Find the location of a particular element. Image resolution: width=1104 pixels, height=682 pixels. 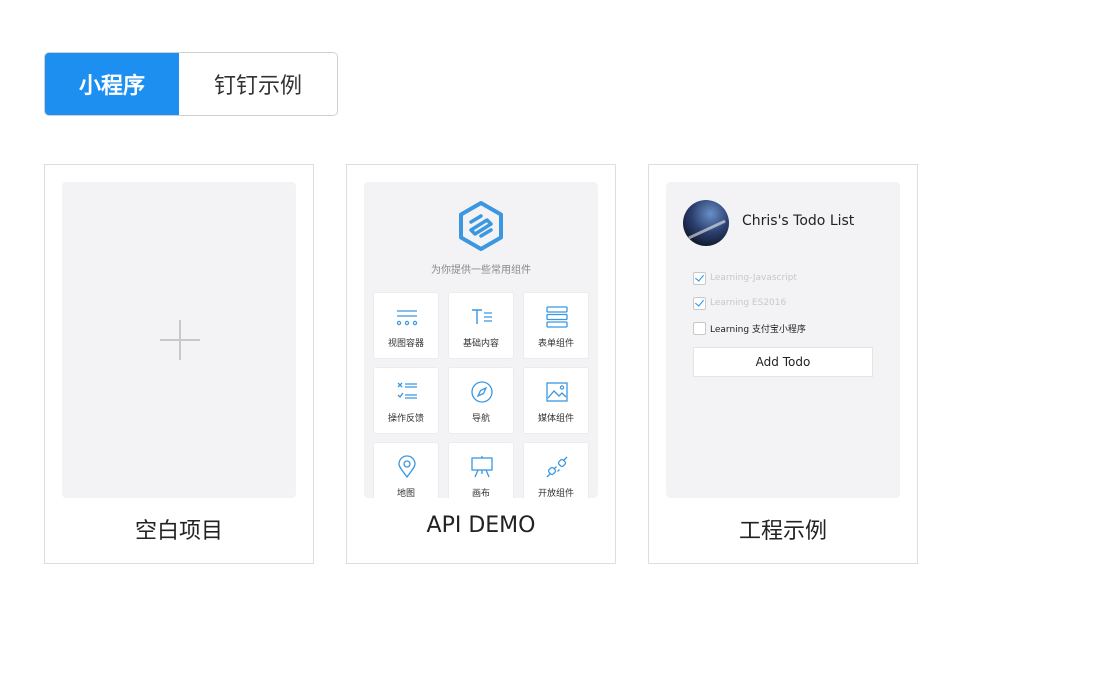

tile-navigation: 导航 is located at coordinates (481, 400).